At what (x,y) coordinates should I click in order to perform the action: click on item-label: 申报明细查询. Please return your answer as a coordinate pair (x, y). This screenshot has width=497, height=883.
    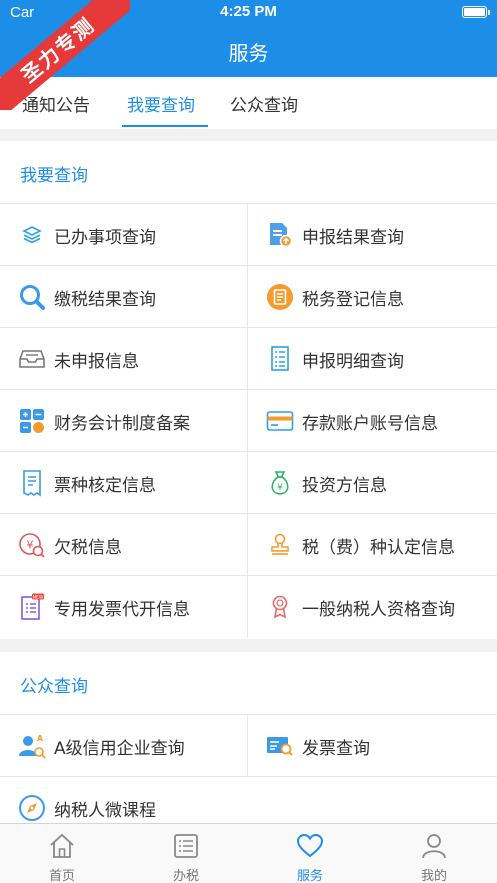
    Looking at the image, I should click on (353, 361).